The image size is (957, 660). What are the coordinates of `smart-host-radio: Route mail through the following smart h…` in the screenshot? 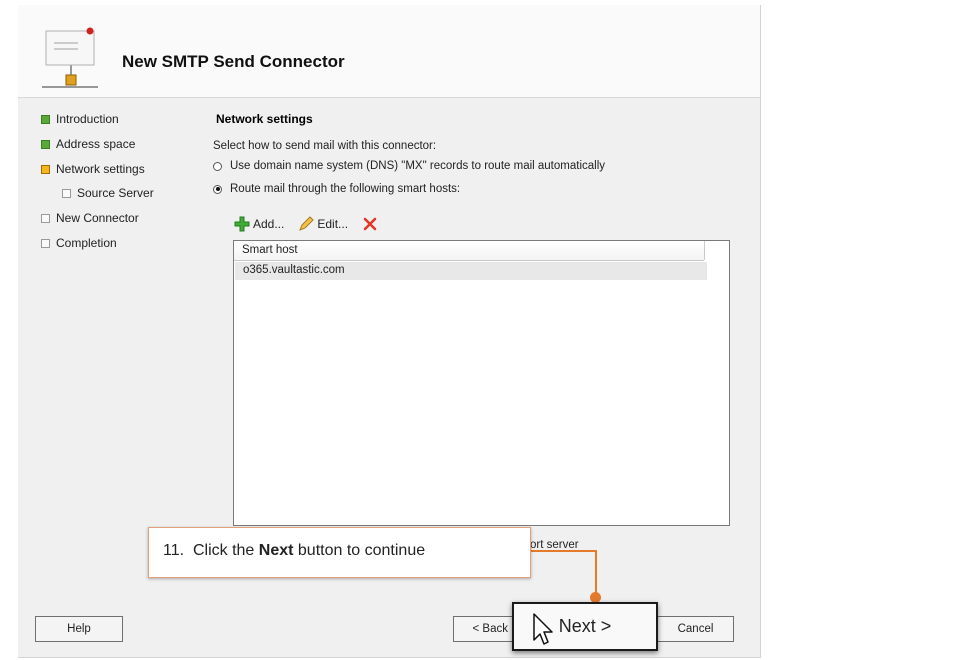 It's located at (336, 189).